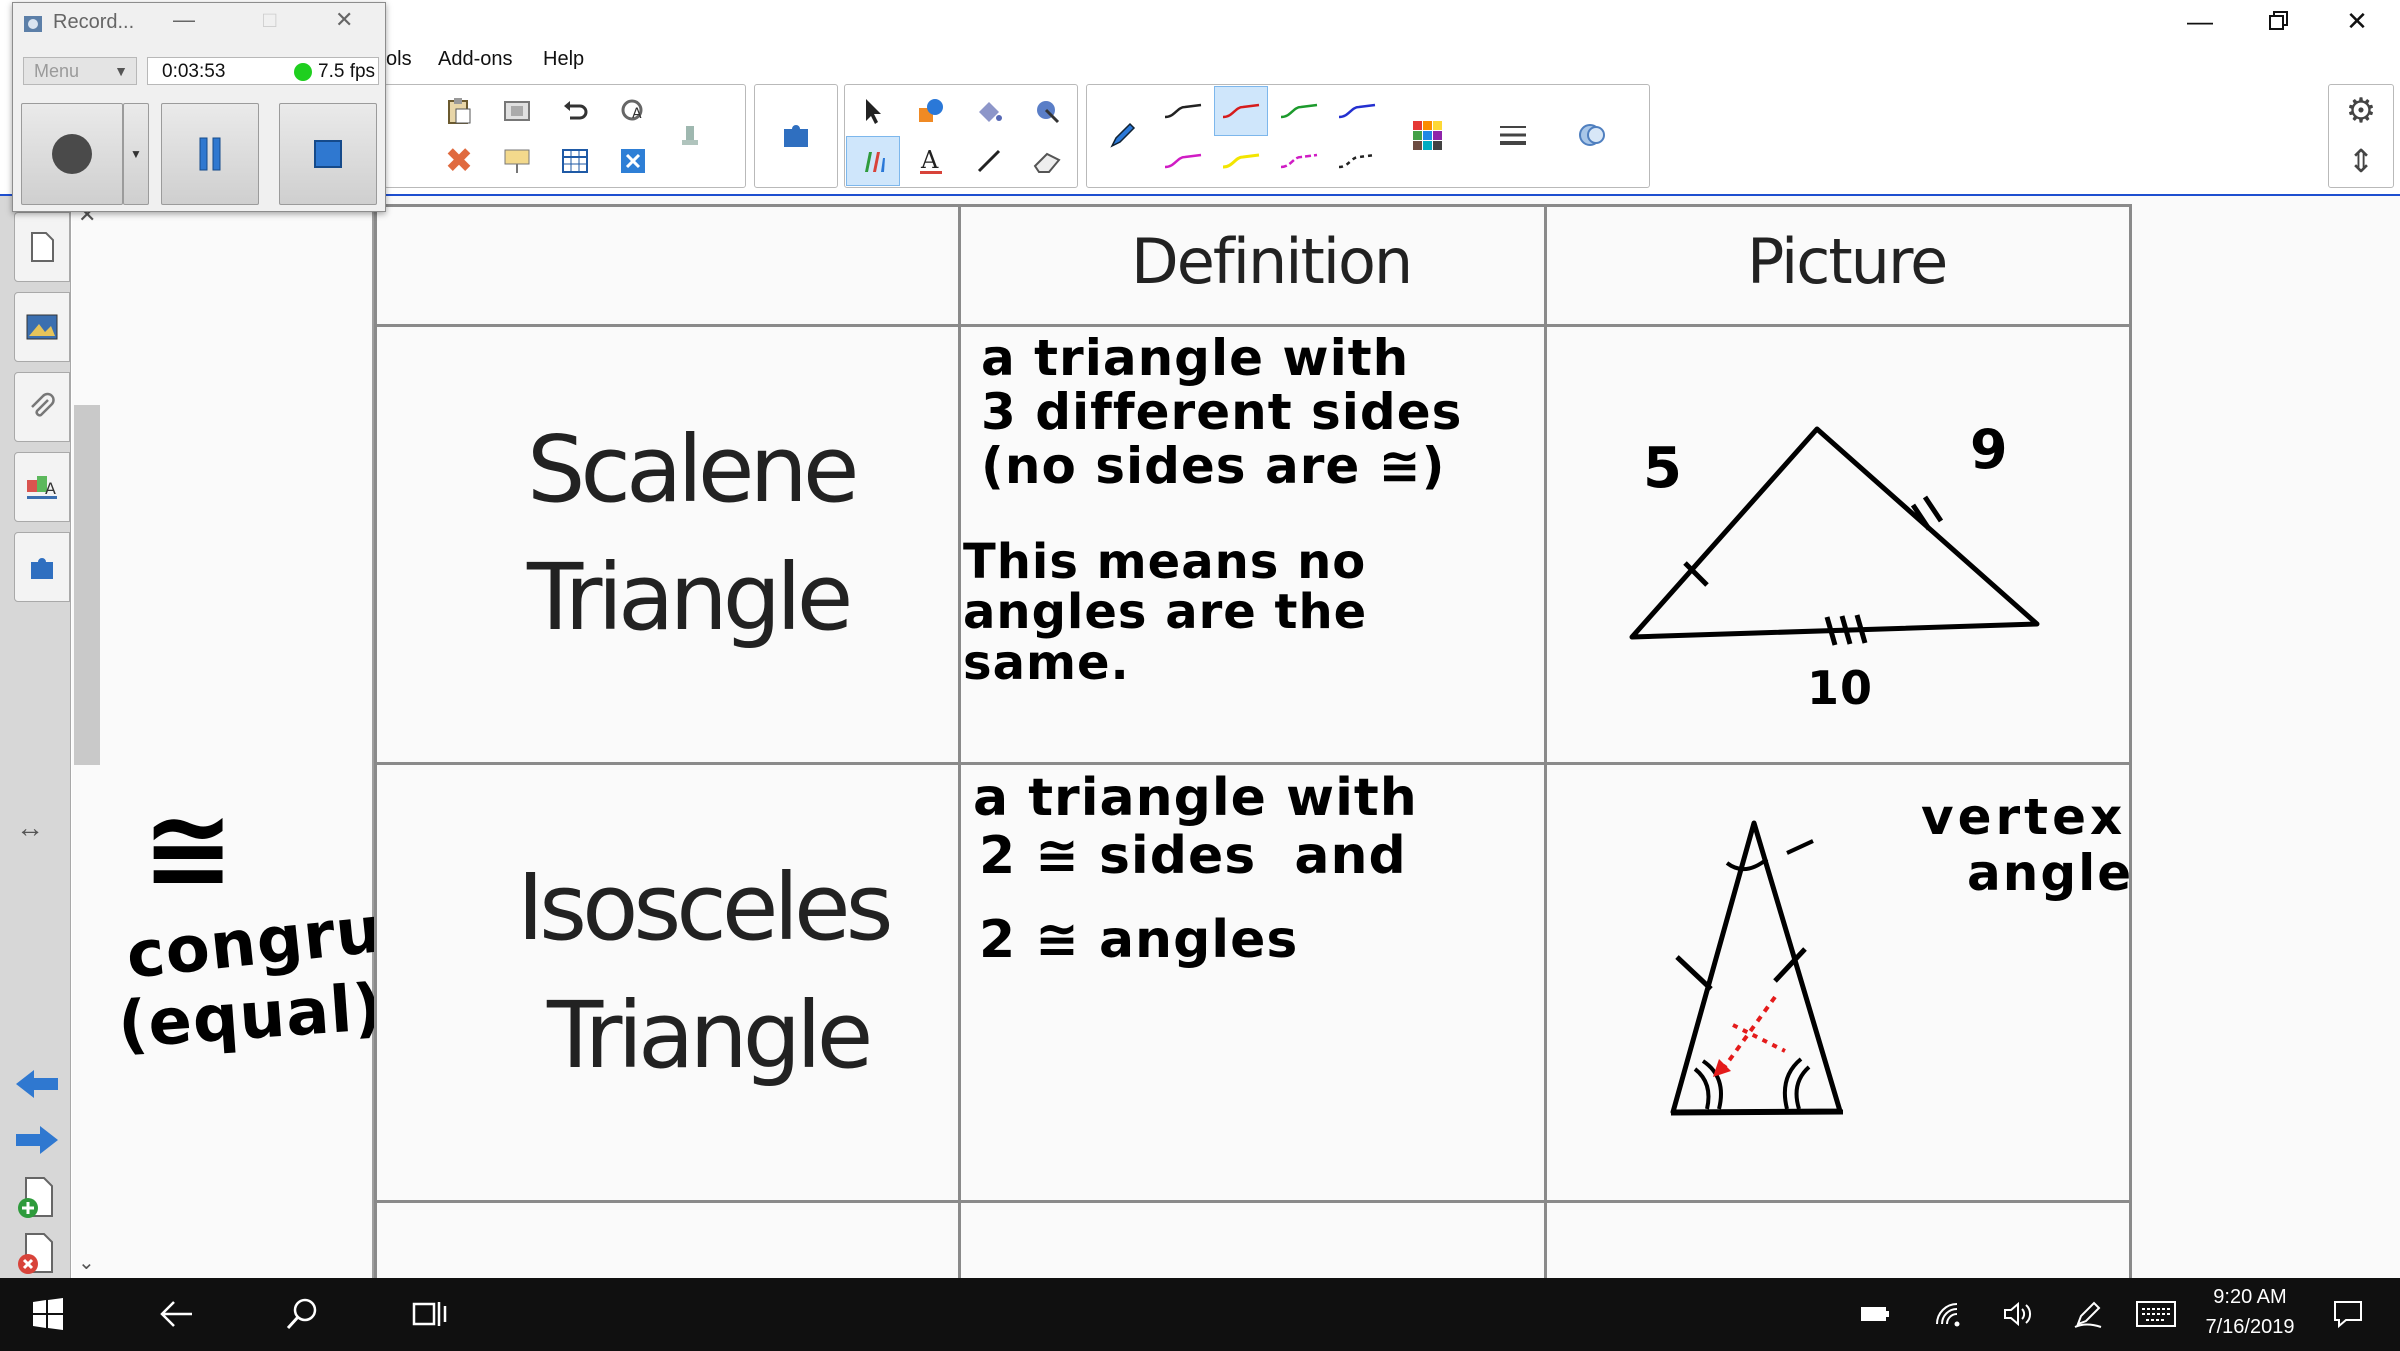  I want to click on magic-pen-tool, so click(1047, 111).